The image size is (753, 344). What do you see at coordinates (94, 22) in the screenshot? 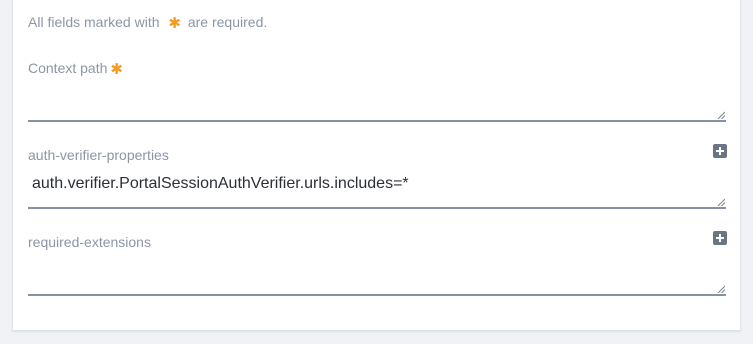
I see `required-note-prefix: All fields marked with` at bounding box center [94, 22].